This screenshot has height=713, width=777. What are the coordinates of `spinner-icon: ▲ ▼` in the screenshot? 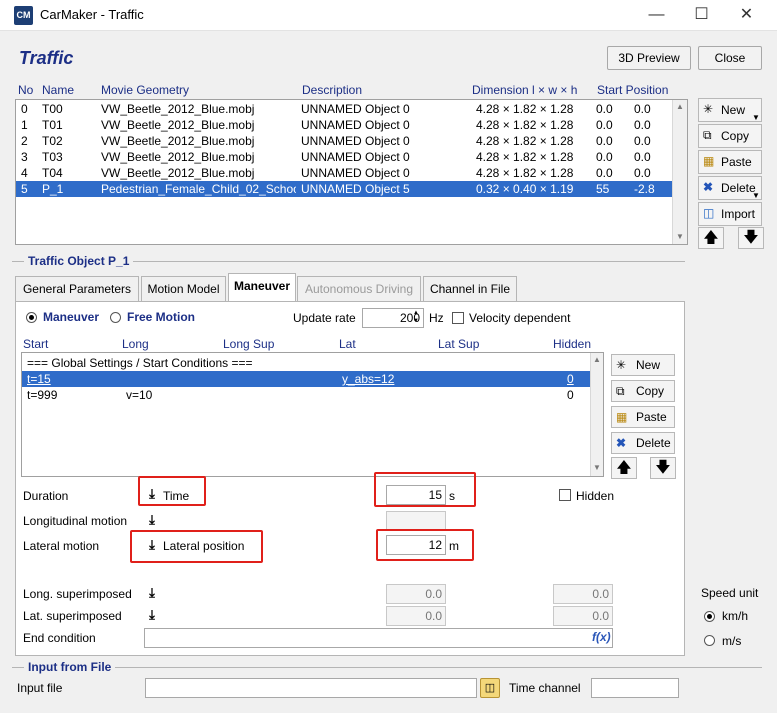 It's located at (416, 317).